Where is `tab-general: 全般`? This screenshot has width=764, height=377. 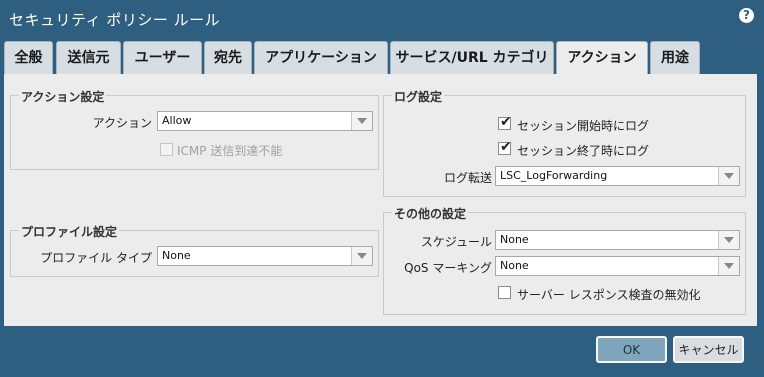 tab-general: 全般 is located at coordinates (28, 57).